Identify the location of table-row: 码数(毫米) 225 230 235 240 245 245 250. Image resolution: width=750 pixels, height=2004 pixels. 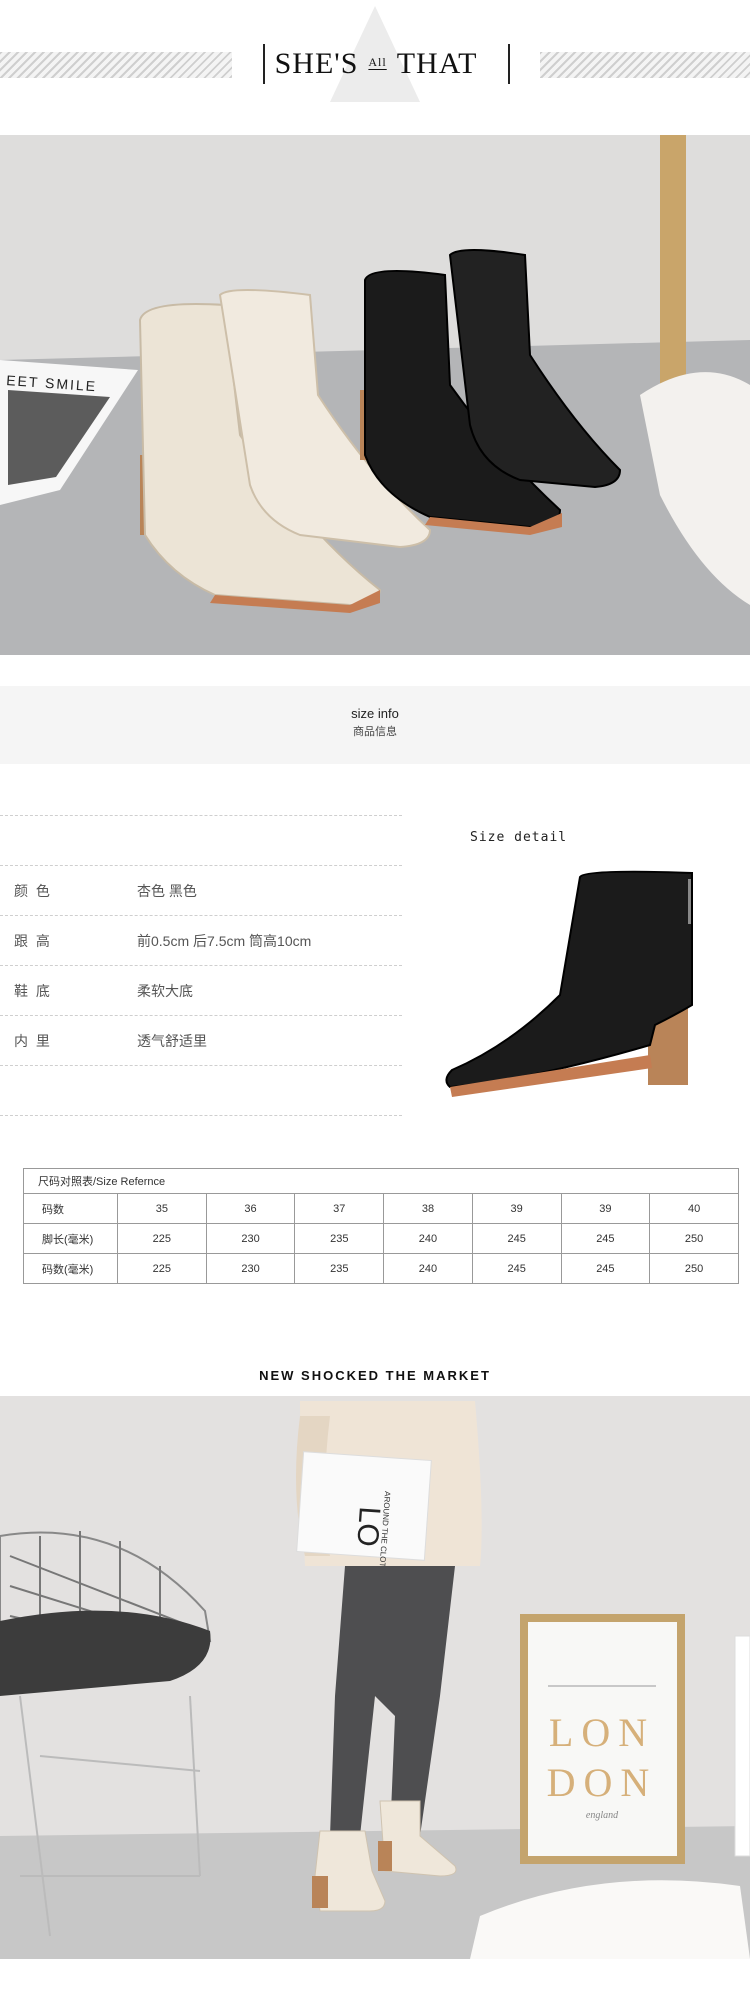
(381, 1268).